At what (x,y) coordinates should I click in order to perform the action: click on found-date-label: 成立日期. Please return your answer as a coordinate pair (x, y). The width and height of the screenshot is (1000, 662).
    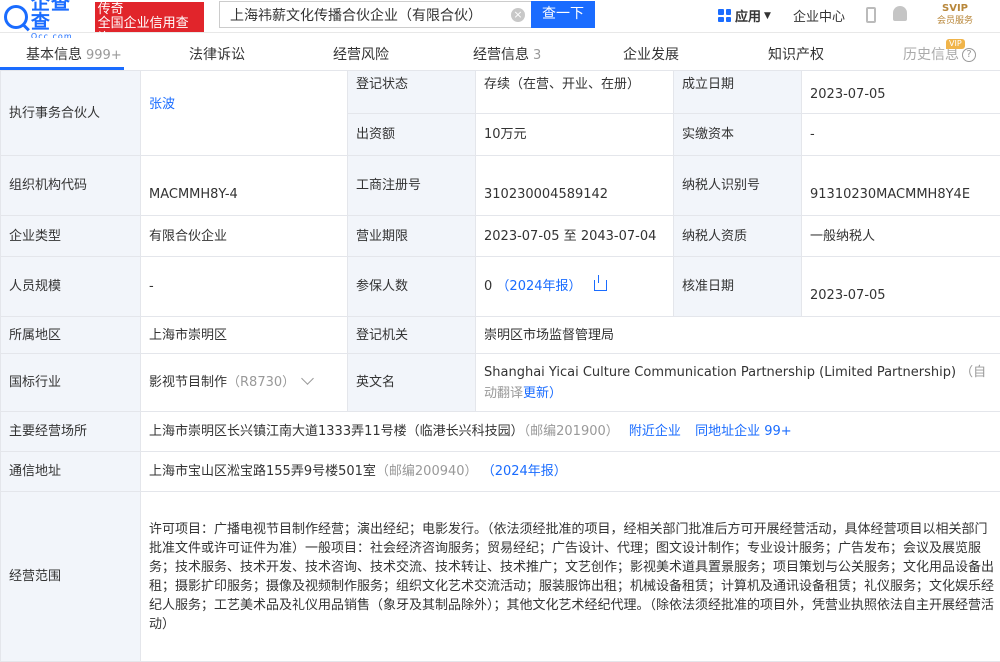
    Looking at the image, I should click on (737, 92).